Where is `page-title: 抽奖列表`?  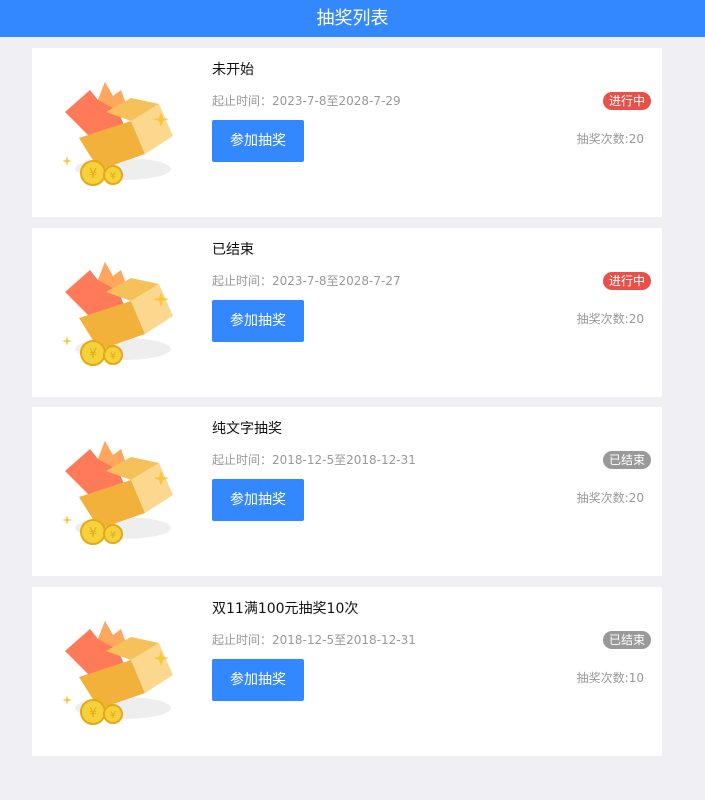 page-title: 抽奖列表 is located at coordinates (352, 18).